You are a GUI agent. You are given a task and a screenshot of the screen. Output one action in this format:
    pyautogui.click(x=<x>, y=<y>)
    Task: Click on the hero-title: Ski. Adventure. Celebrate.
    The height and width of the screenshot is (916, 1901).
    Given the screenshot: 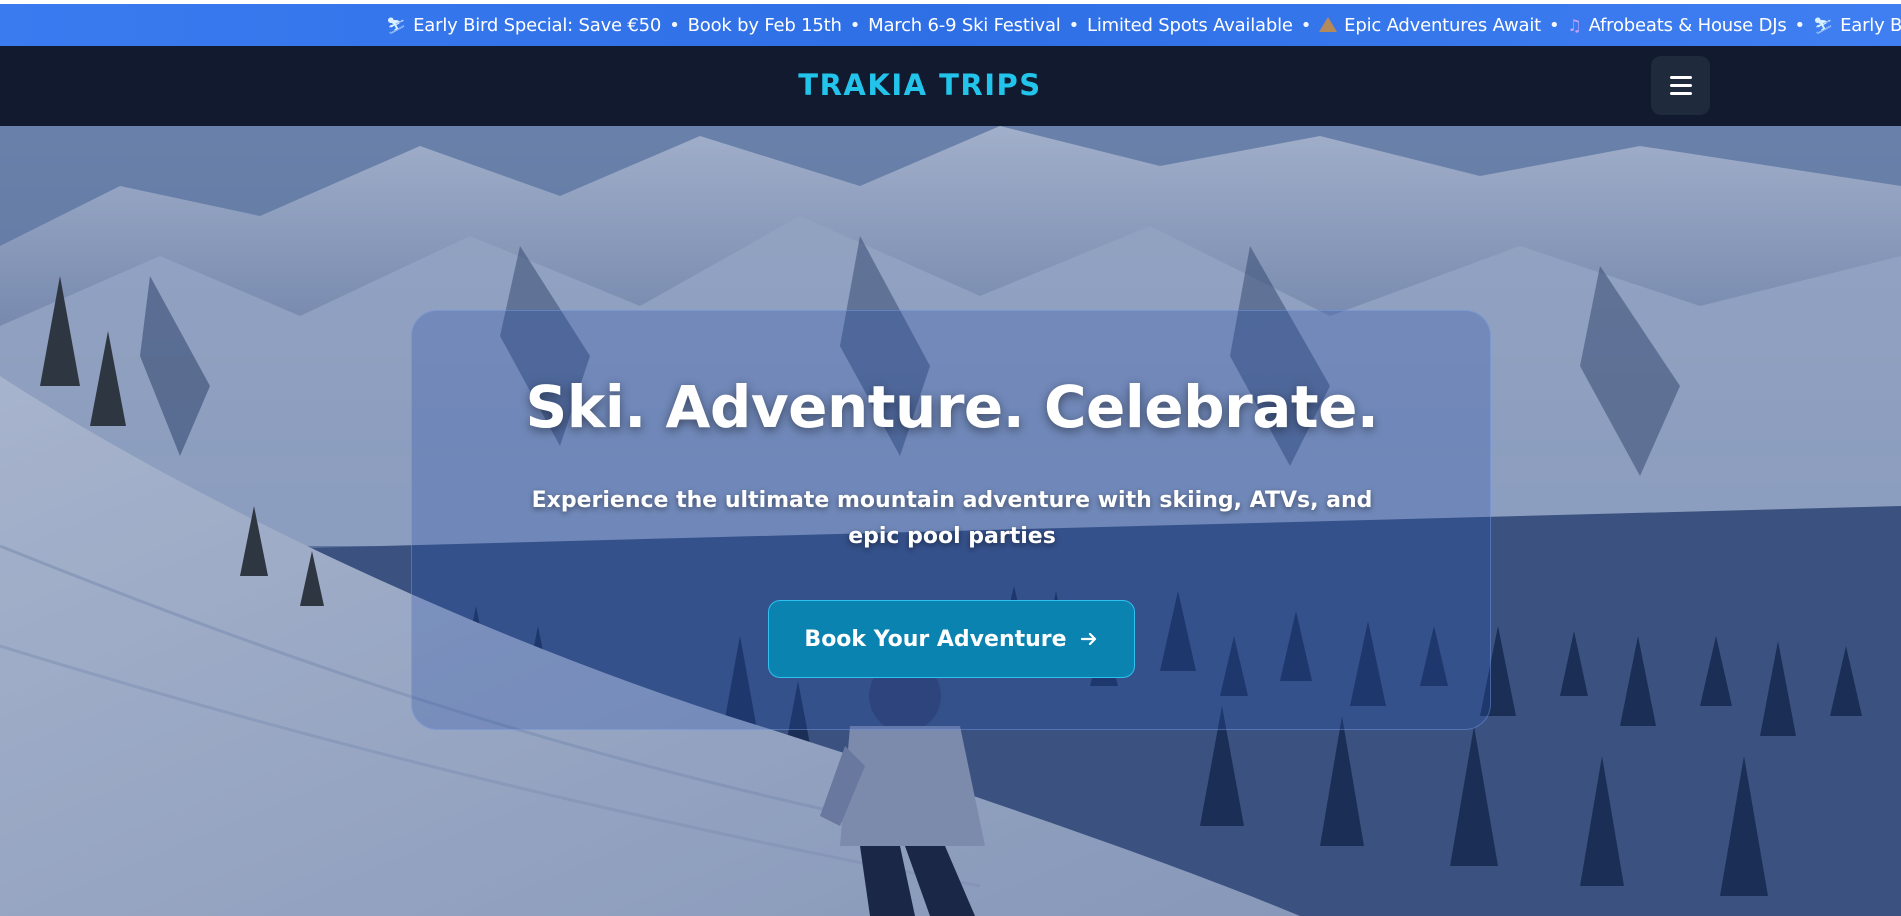 What is the action you would take?
    pyautogui.click(x=952, y=407)
    